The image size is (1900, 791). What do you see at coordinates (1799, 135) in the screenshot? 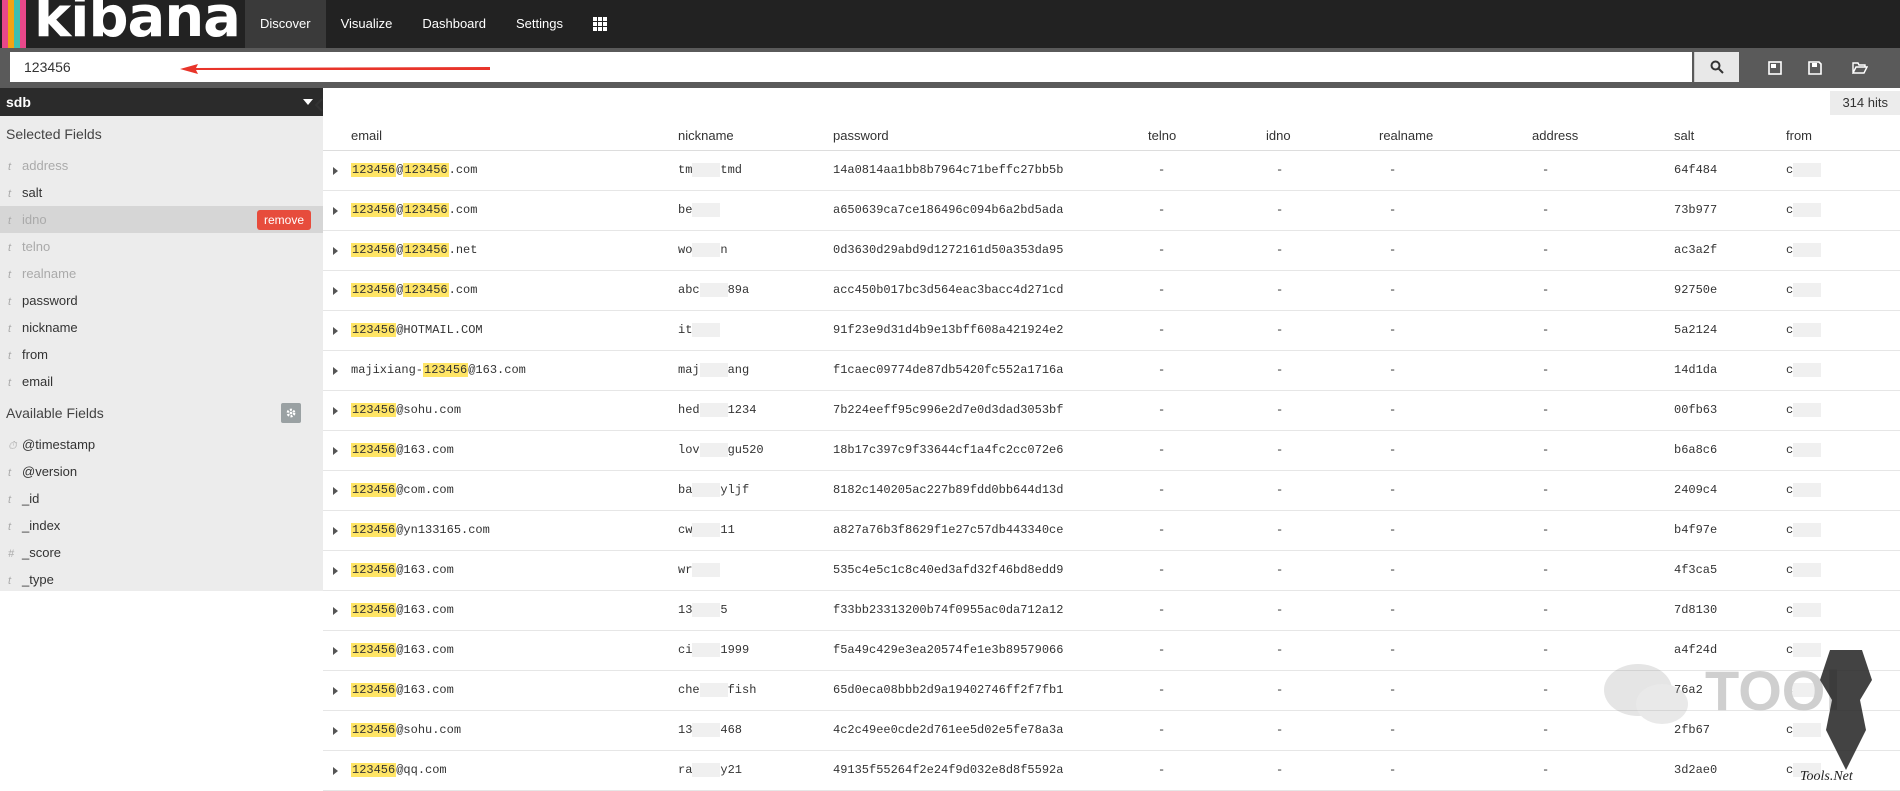
I see `column-header-from: from` at bounding box center [1799, 135].